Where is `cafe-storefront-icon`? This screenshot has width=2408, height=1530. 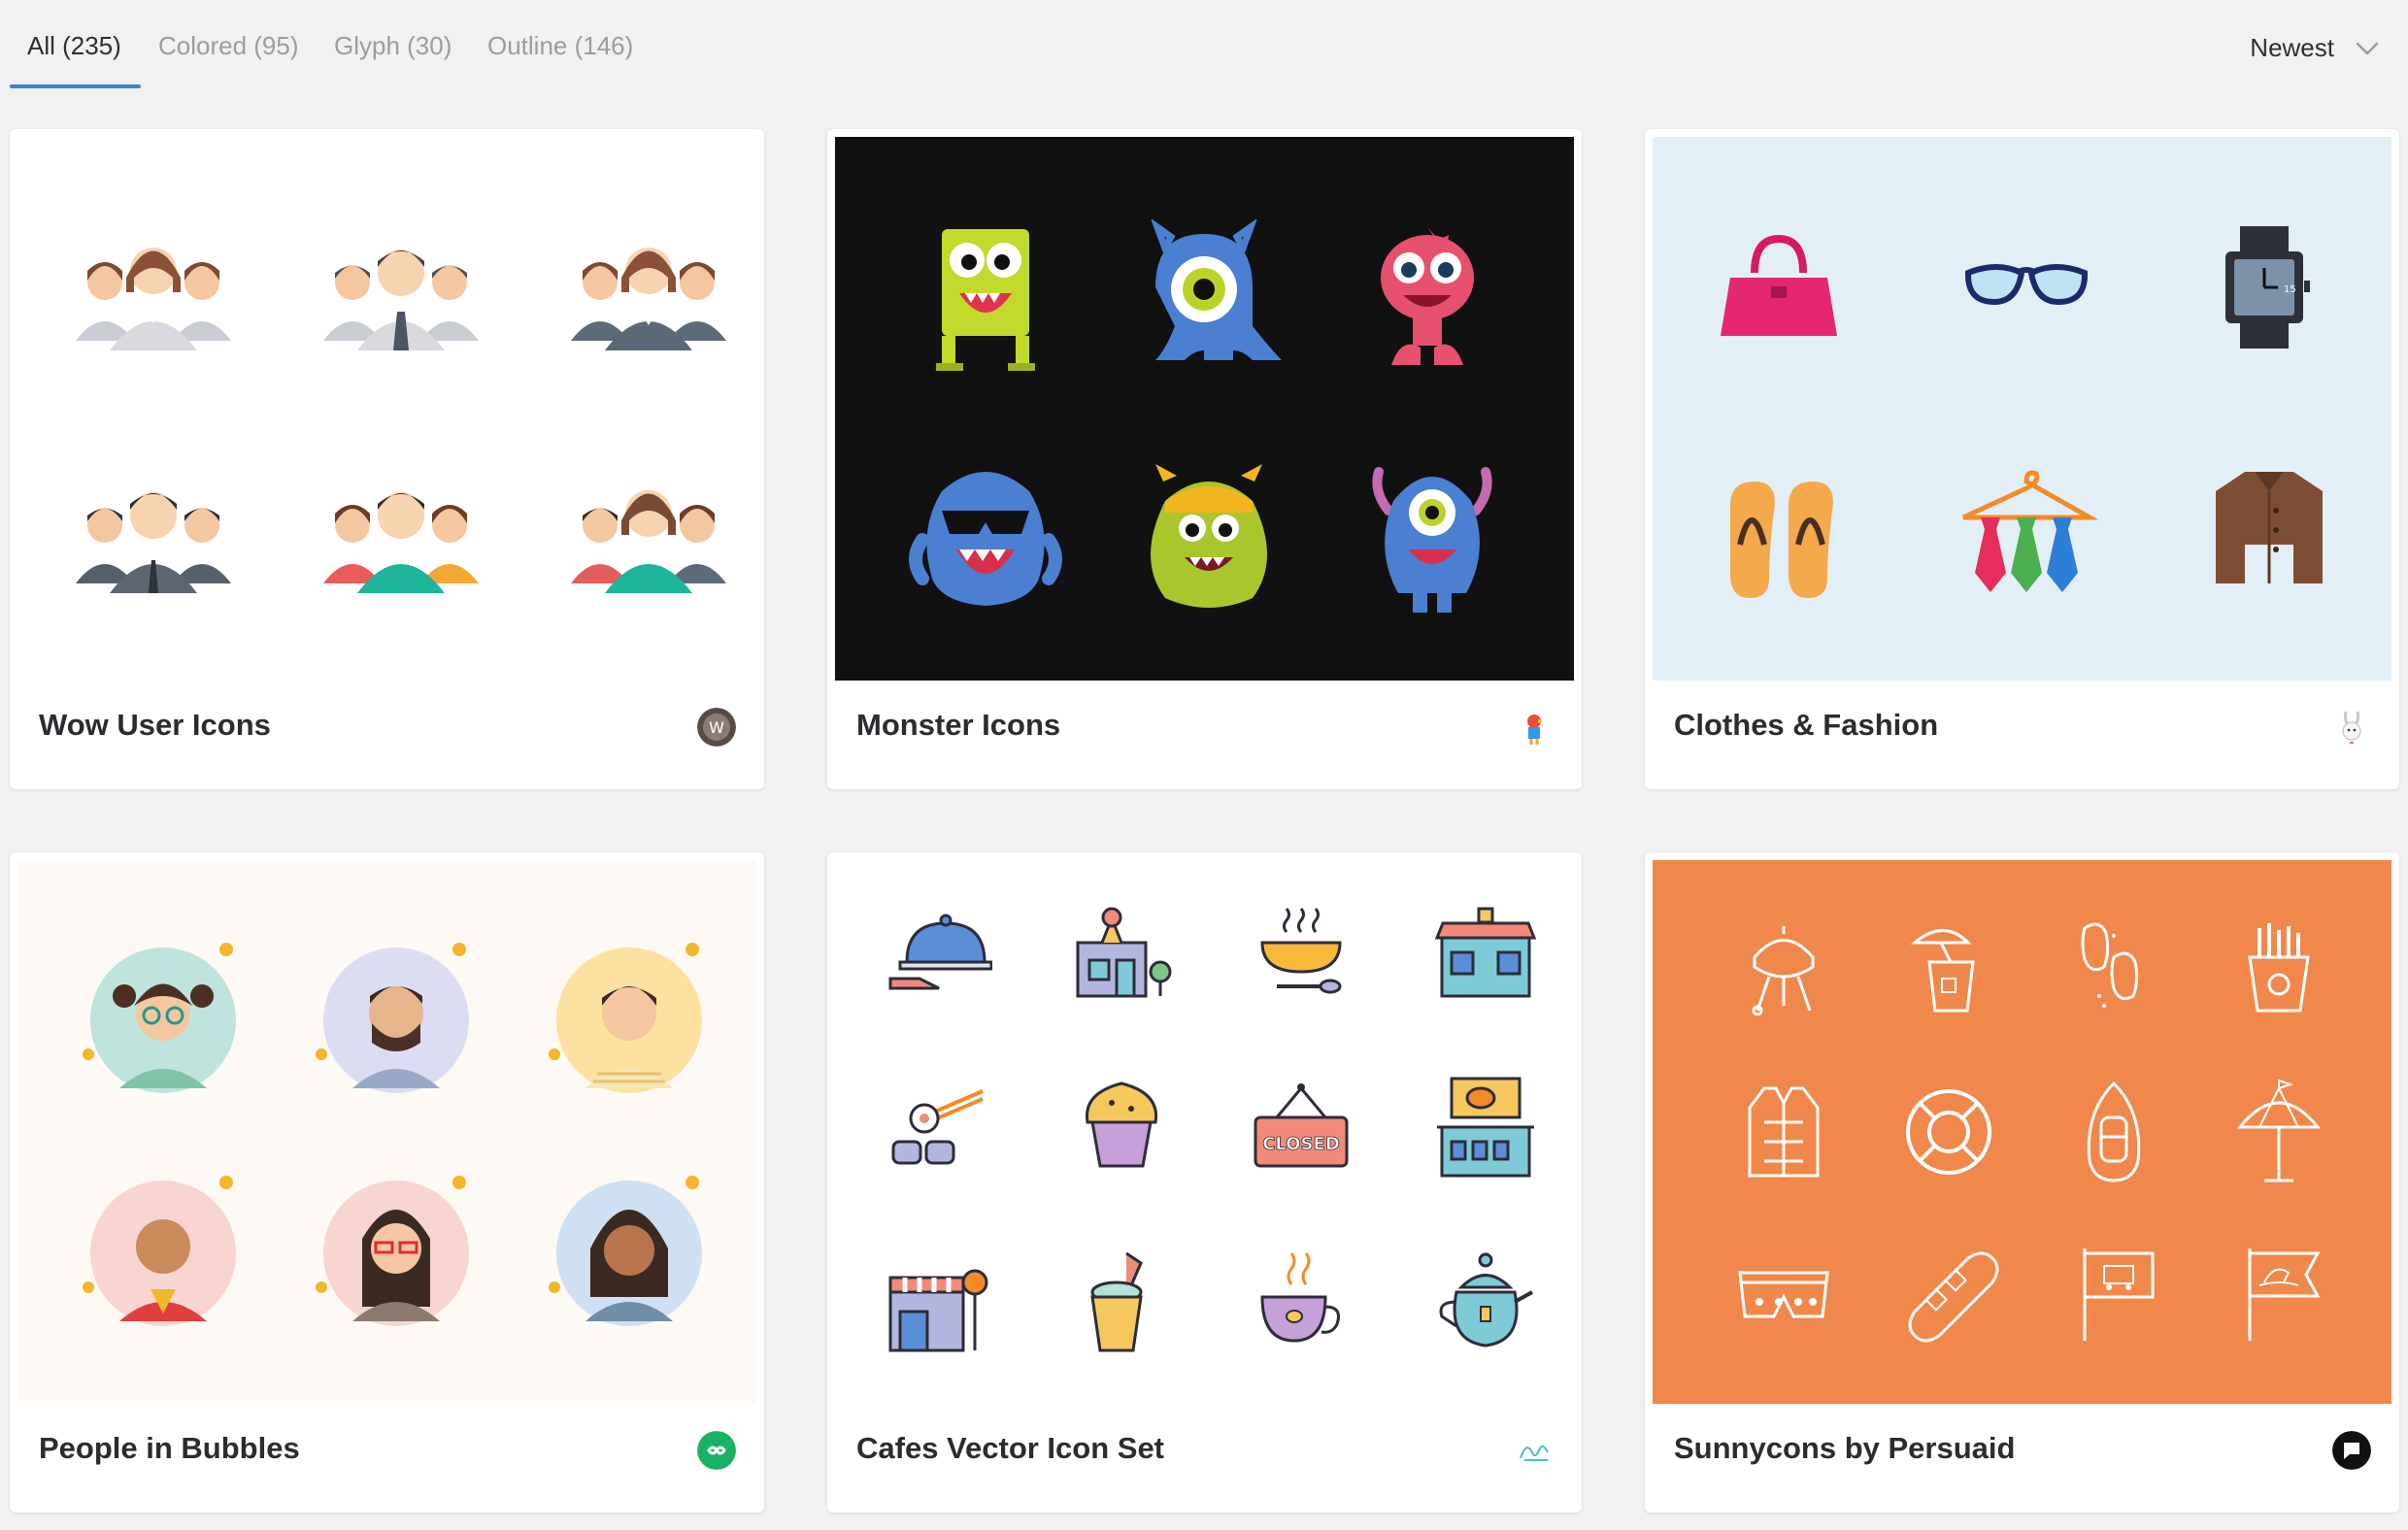
cafe-storefront-icon is located at coordinates (1485, 952).